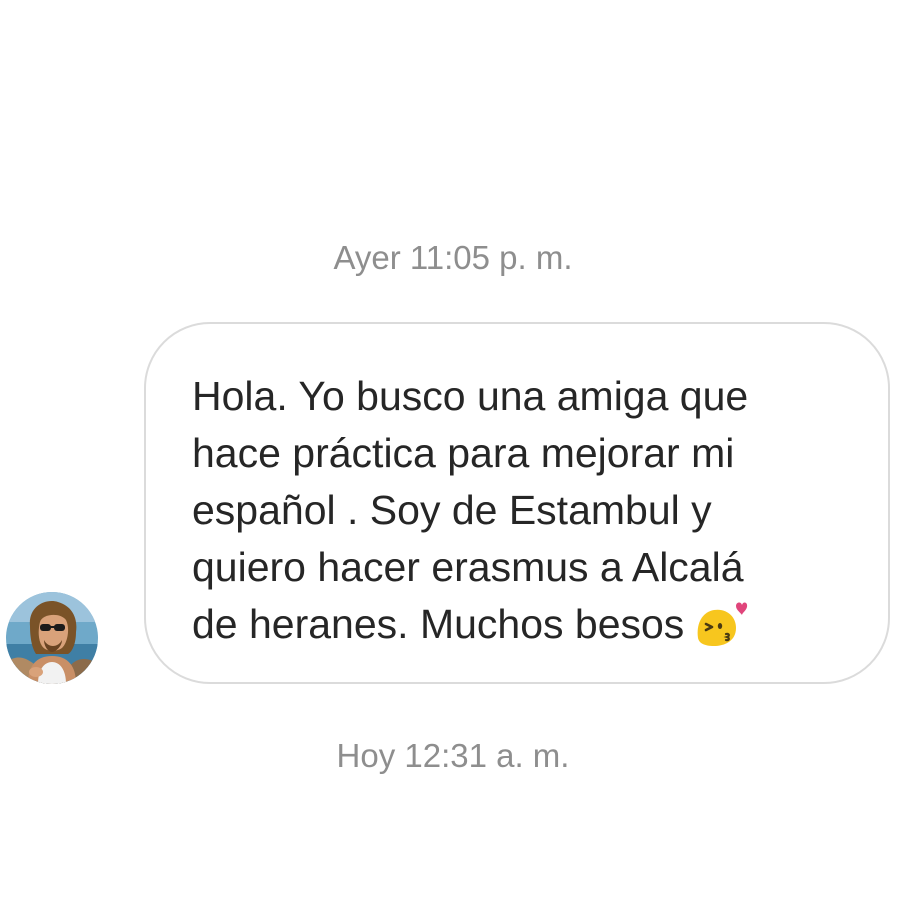 This screenshot has height=906, width=906. I want to click on user-avatar-icon, so click(52, 638).